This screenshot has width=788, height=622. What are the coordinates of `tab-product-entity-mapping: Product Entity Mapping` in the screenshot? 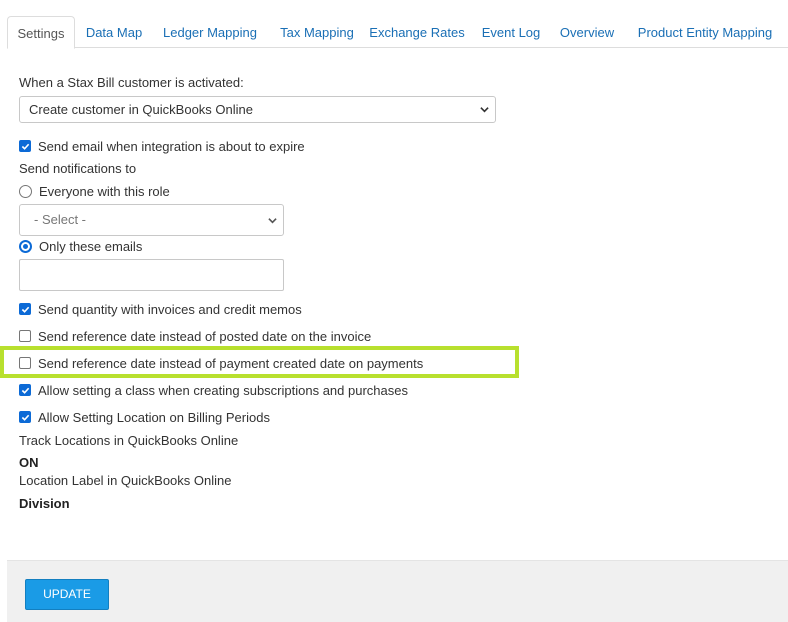 It's located at (705, 32).